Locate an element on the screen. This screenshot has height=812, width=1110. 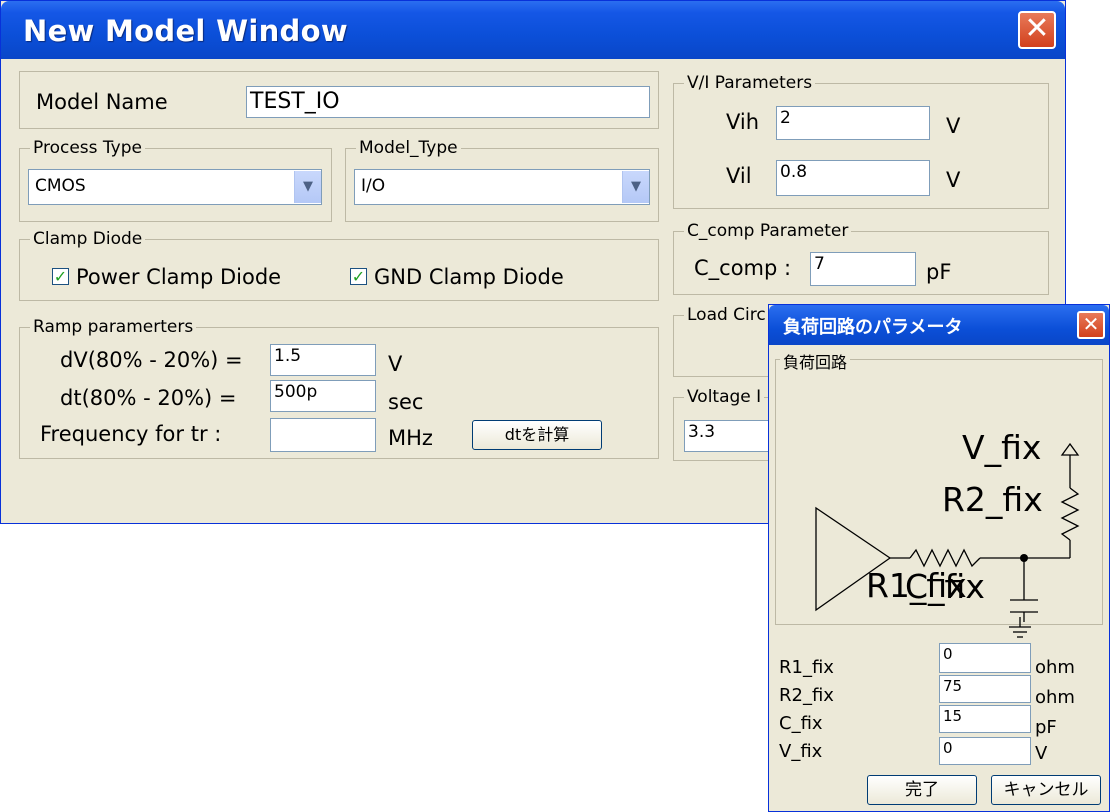
title-bar: New Model Window ✕ is located at coordinates (533, 30).